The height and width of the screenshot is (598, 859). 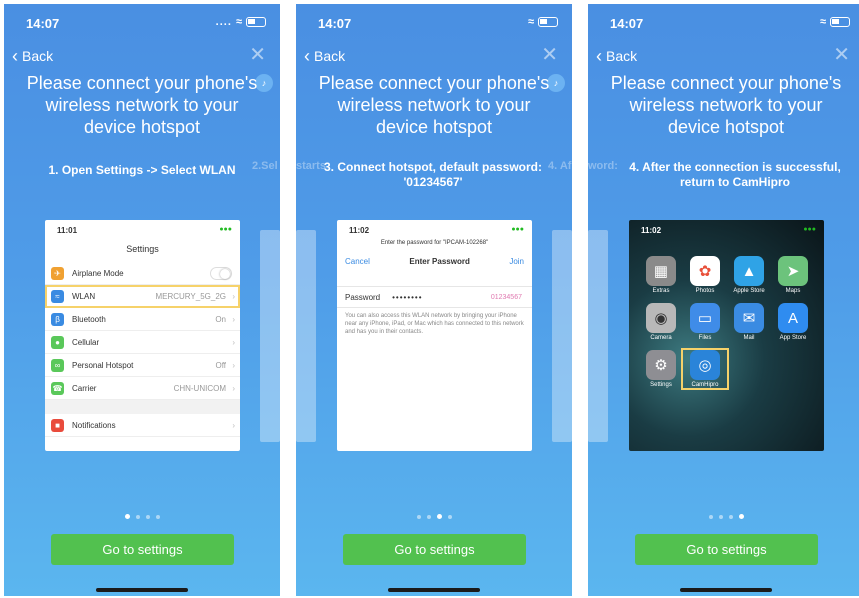 I want to click on row-carrier: ☎ Carrier CHN-UNICOM ›, so click(x=142, y=388).